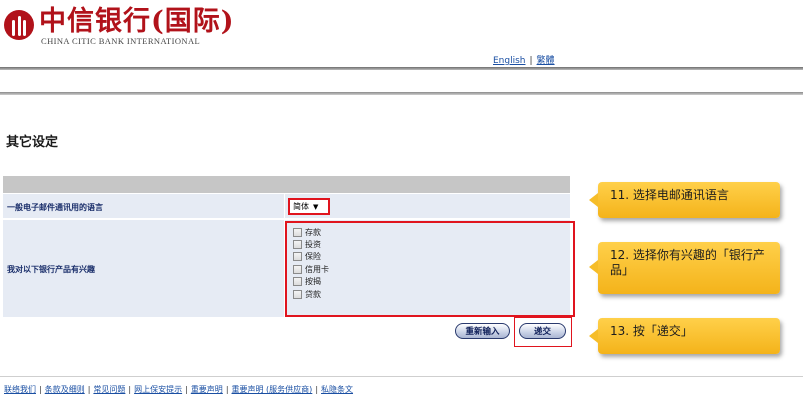  Describe the element at coordinates (109, 389) in the screenshot. I see `footer-link-faq: 常见问题` at that location.